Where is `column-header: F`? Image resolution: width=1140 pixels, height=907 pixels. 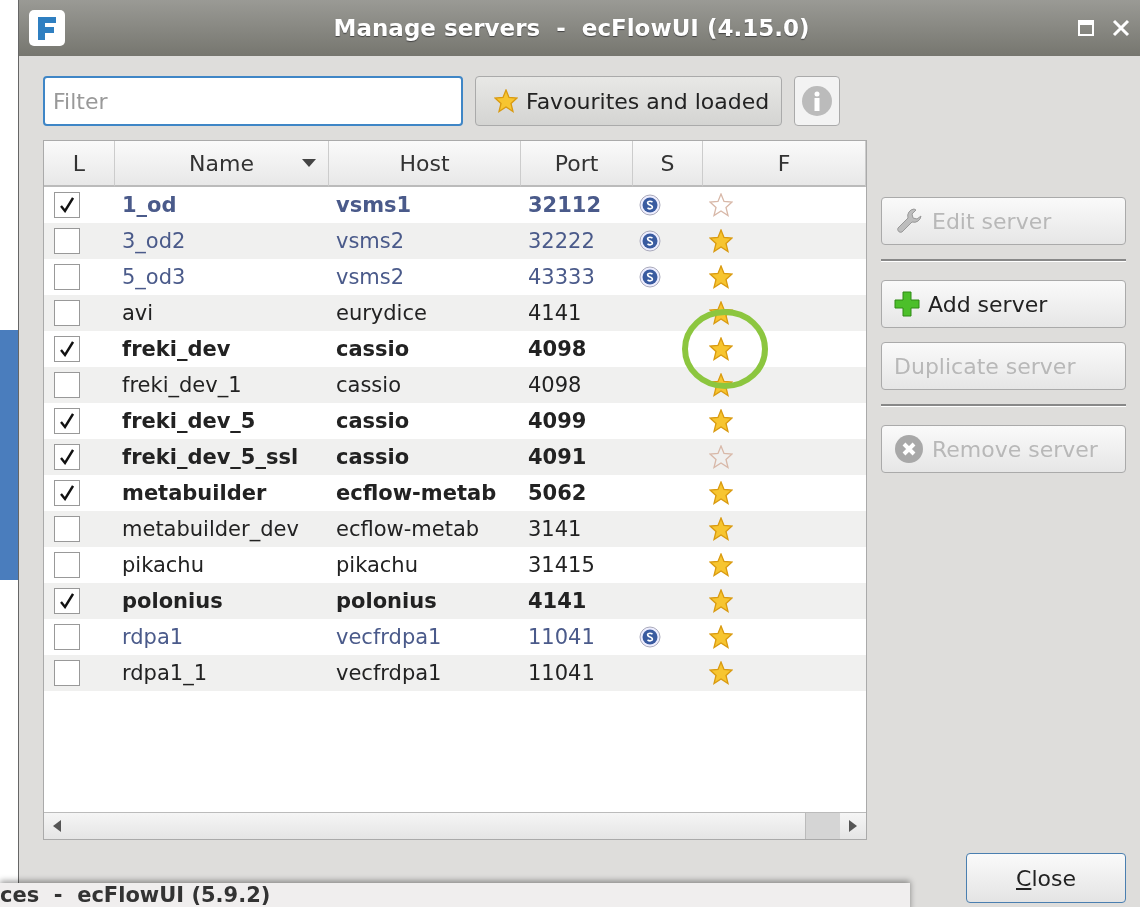
column-header: F is located at coordinates (784, 164).